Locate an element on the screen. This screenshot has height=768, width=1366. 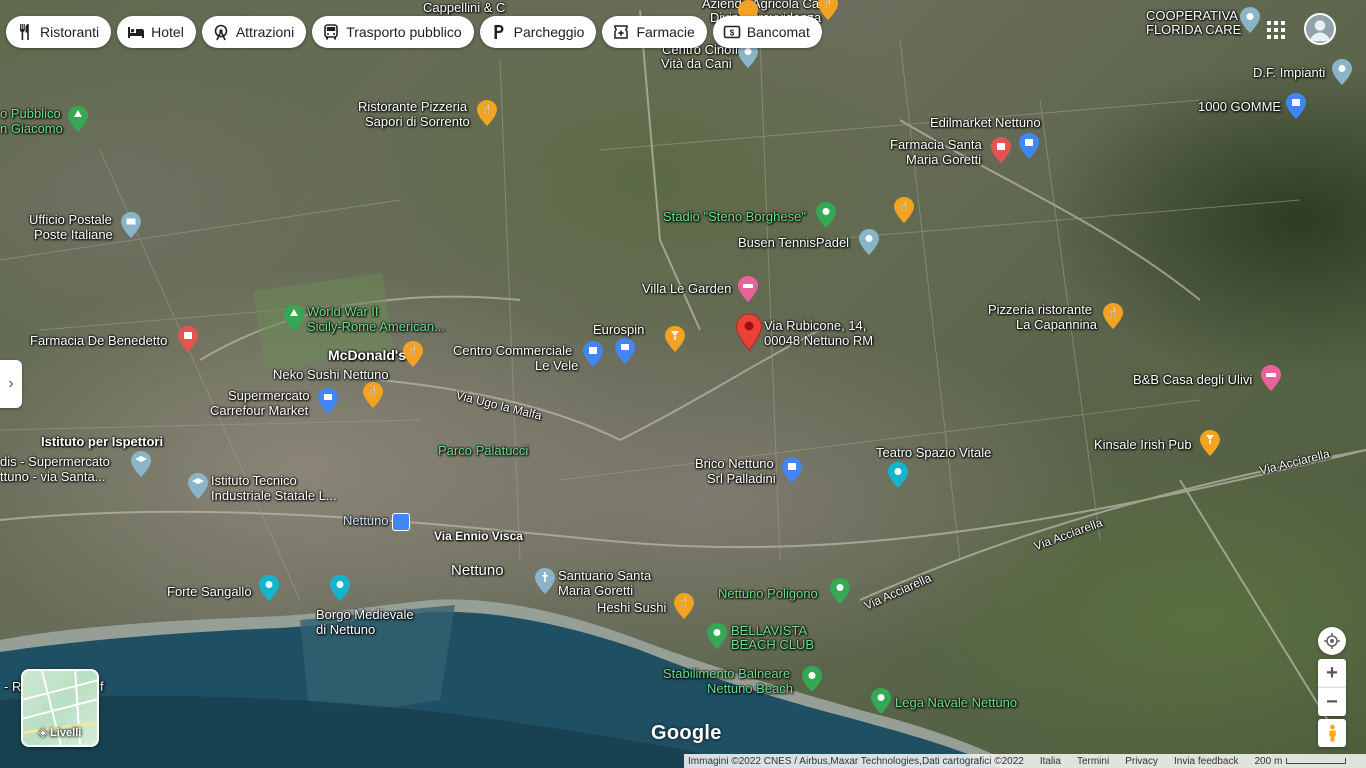
place-label: Edilmarket Nettuno is located at coordinates (985, 122).